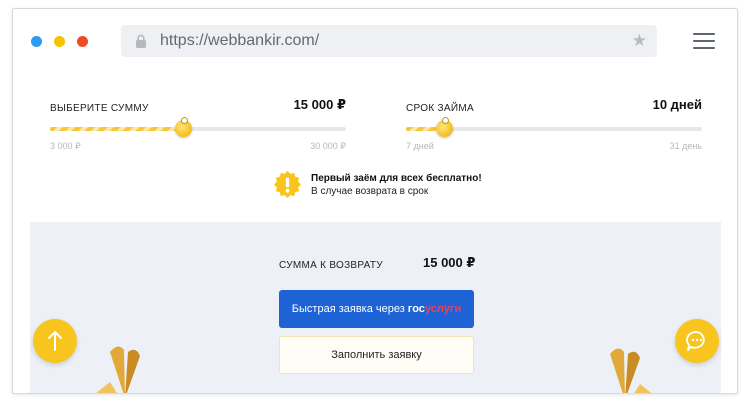 The image size is (751, 403). What do you see at coordinates (117, 129) in the screenshot?
I see `amount-slider-fill` at bounding box center [117, 129].